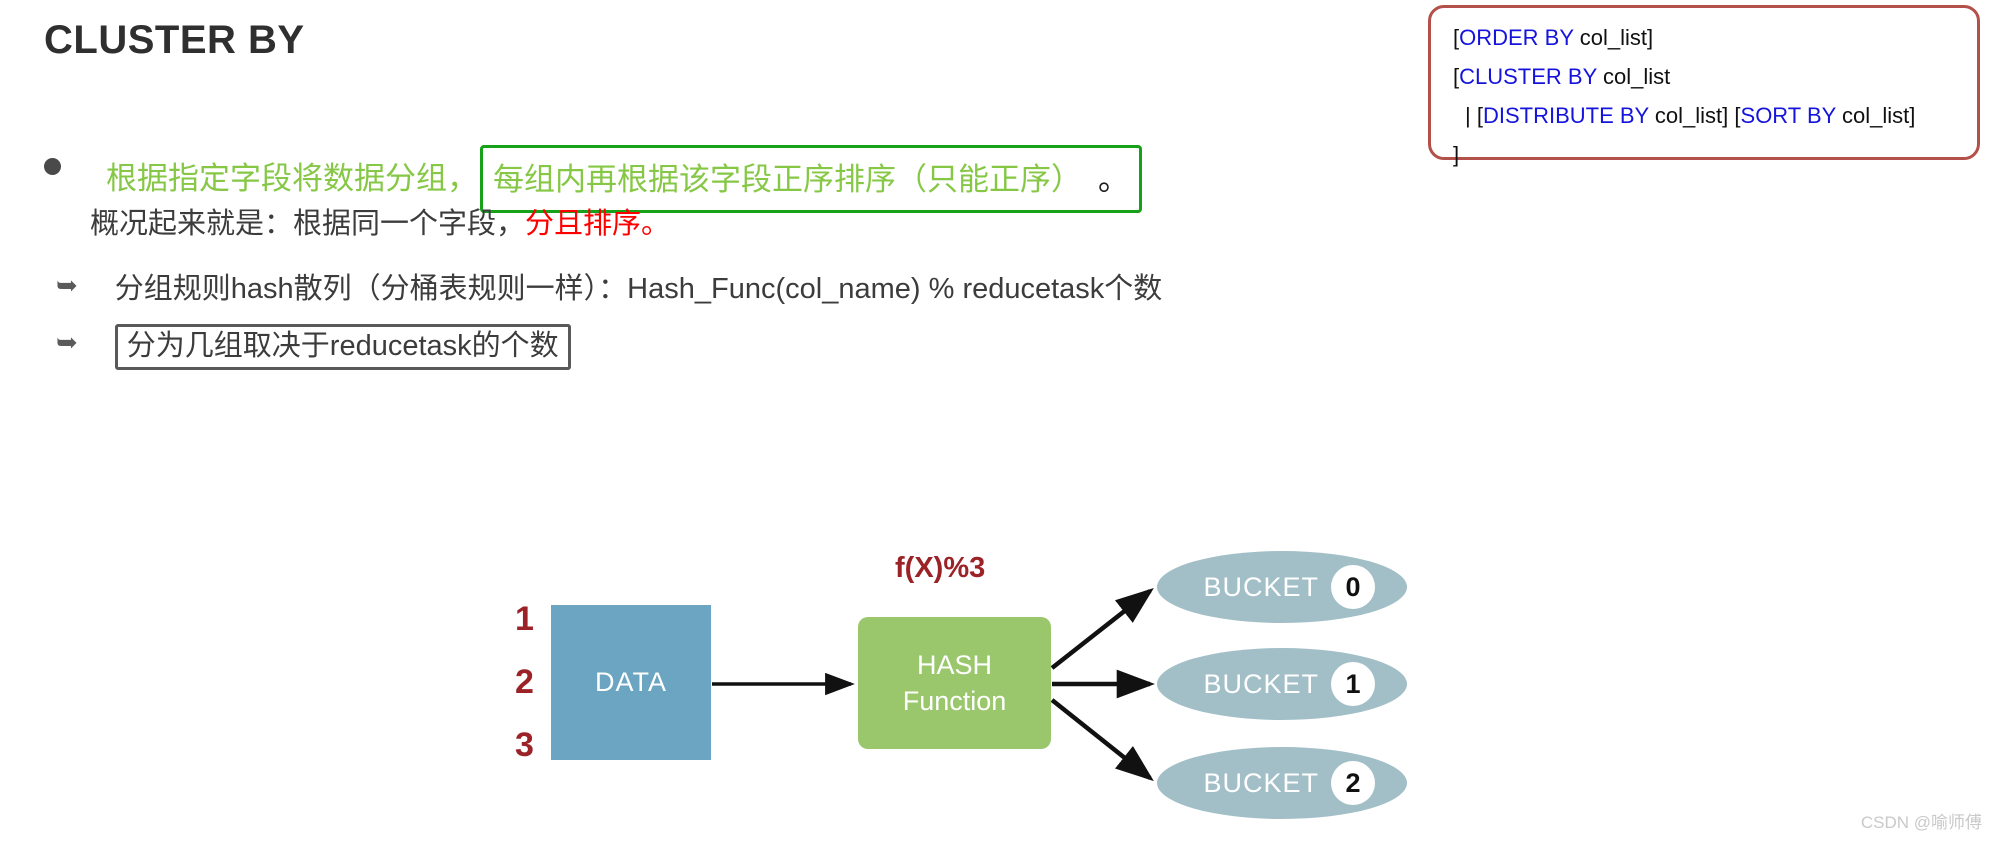 The image size is (2002, 843). I want to click on syntax-arg-col-list: col_list] [, so click(1694, 115).